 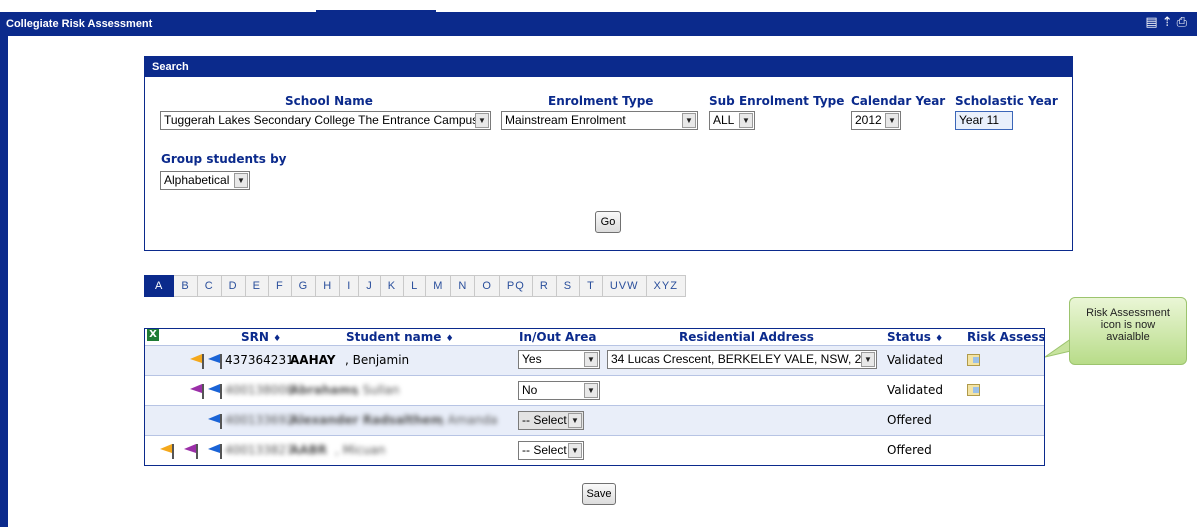 What do you see at coordinates (530, 390) in the screenshot?
I see `in-out-area-value: No` at bounding box center [530, 390].